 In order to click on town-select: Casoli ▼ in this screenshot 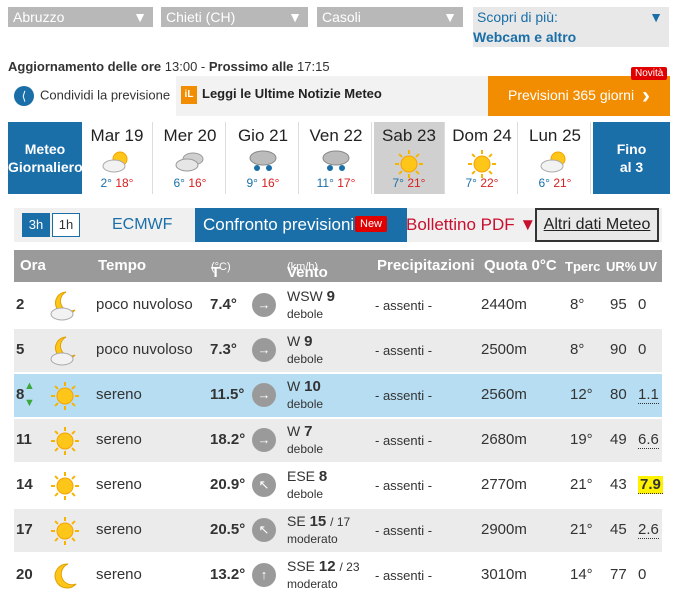, I will do `click(390, 17)`.